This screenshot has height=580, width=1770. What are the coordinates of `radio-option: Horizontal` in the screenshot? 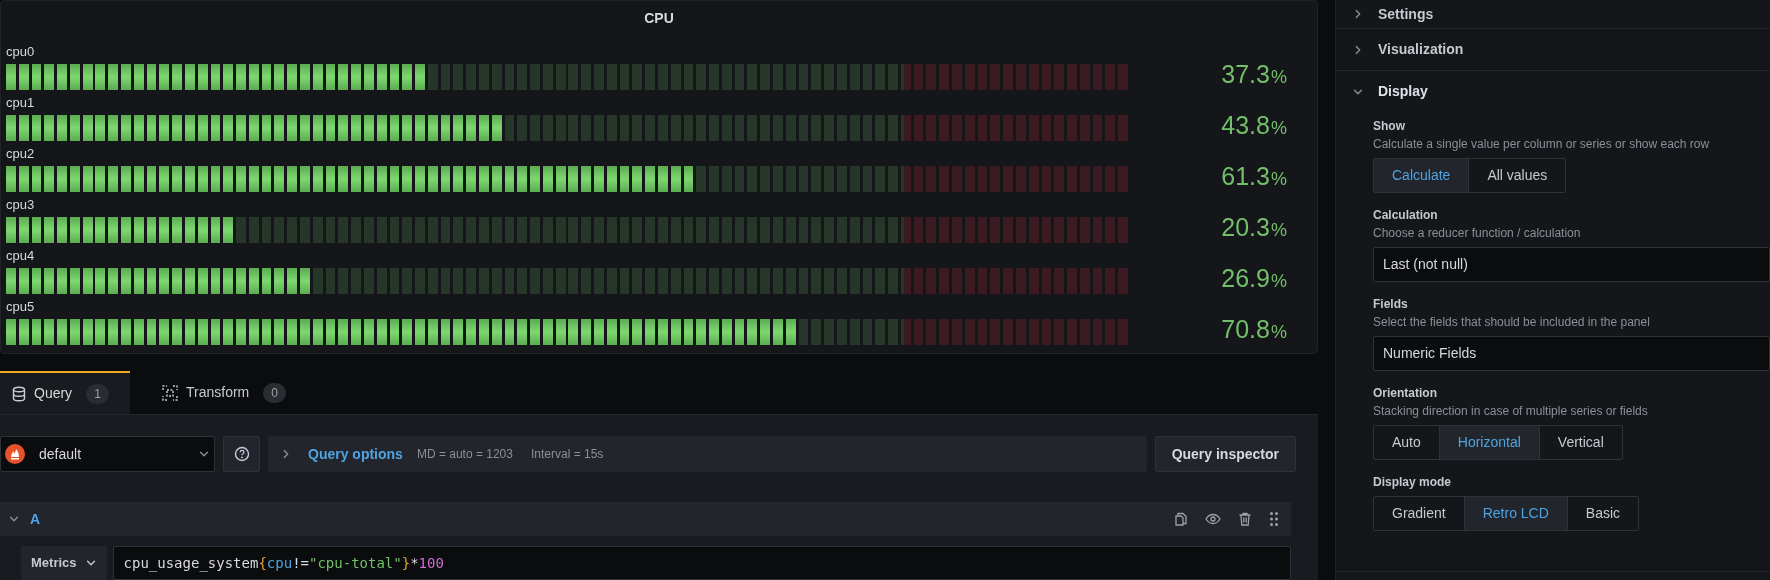 It's located at (1488, 442).